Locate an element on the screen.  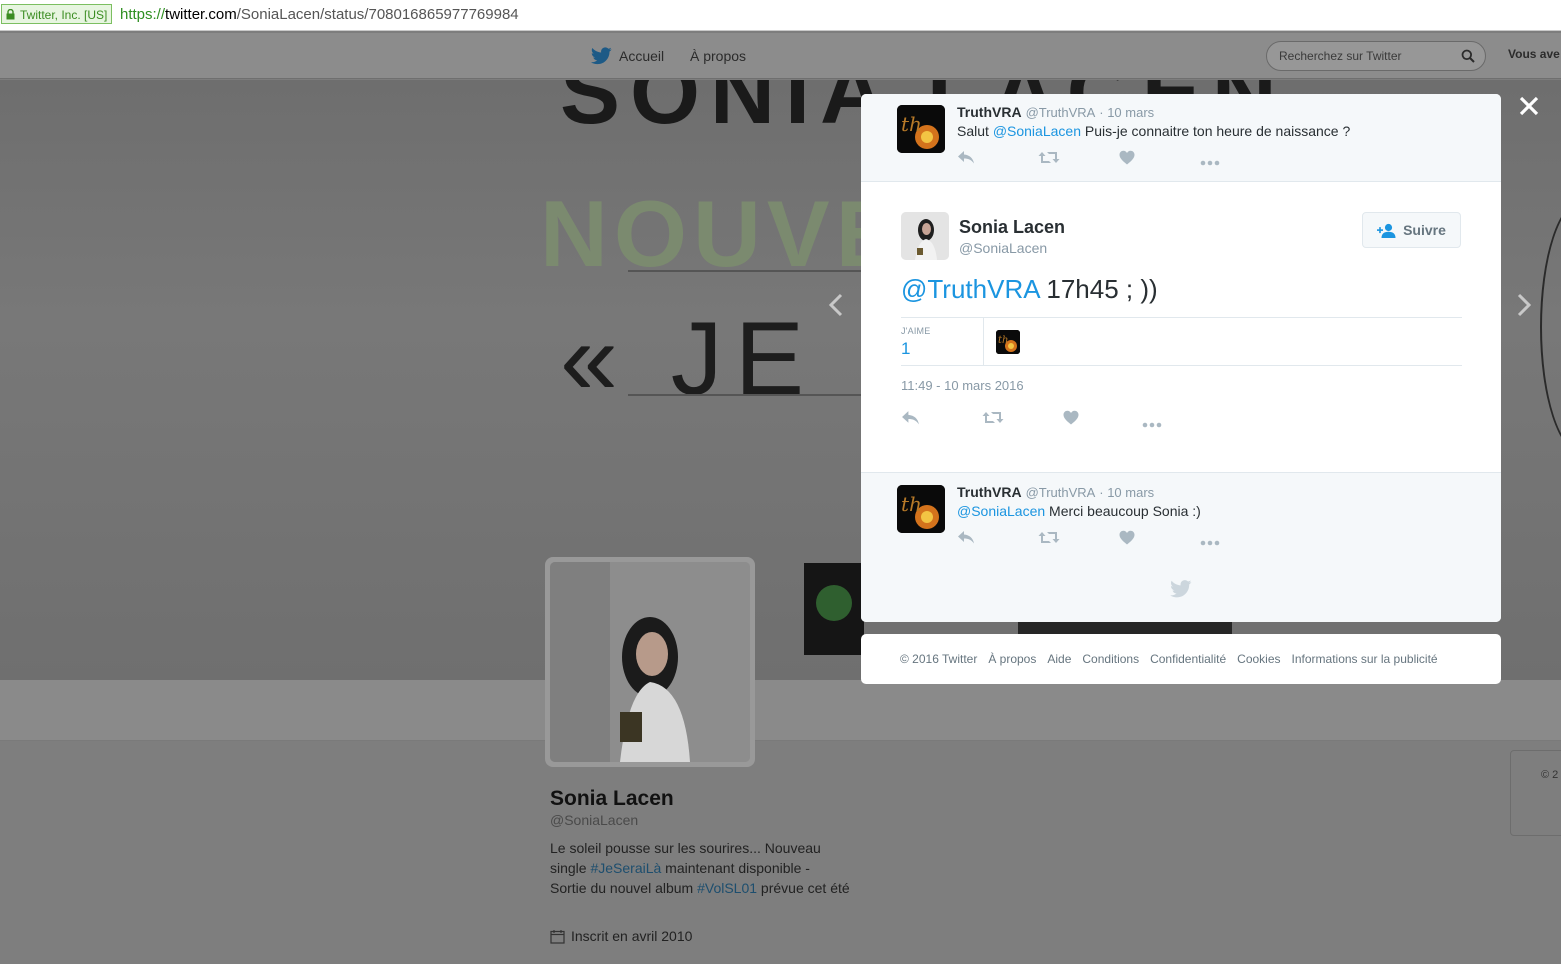
url-path: /SoniaLacen/status/708016865977769984 is located at coordinates (377, 14).